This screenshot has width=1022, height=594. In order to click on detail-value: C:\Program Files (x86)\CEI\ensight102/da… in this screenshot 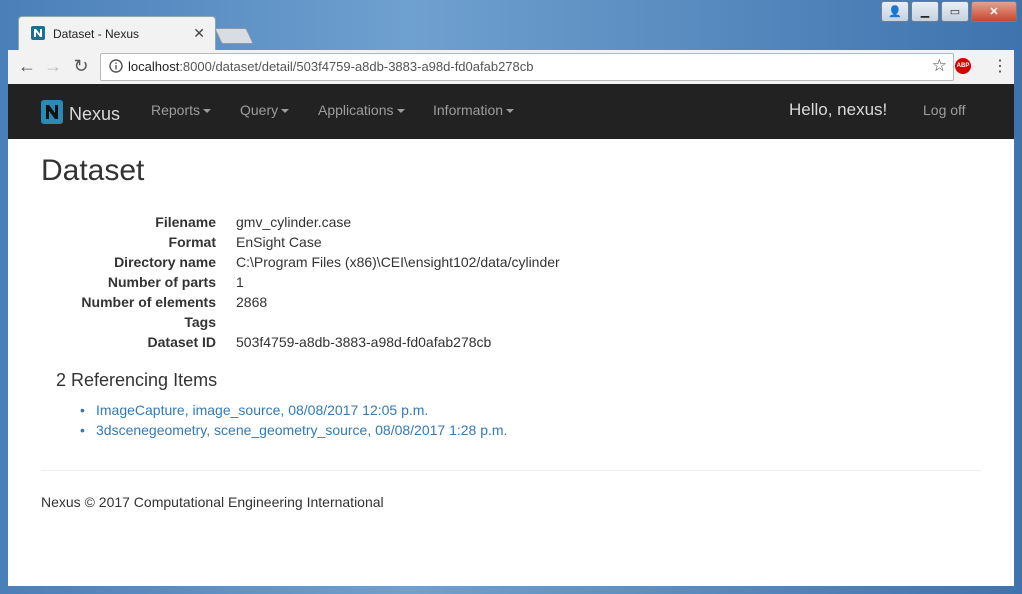, I will do `click(398, 262)`.